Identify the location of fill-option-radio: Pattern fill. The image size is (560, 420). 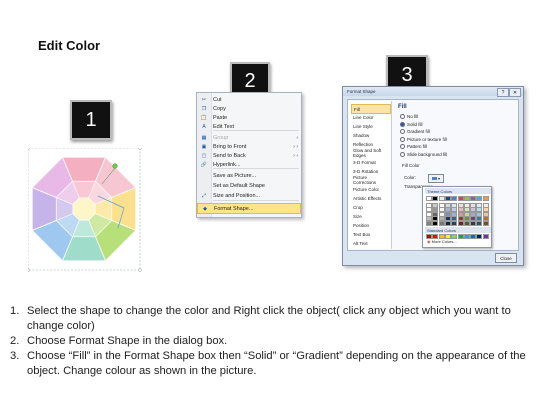
(413, 146).